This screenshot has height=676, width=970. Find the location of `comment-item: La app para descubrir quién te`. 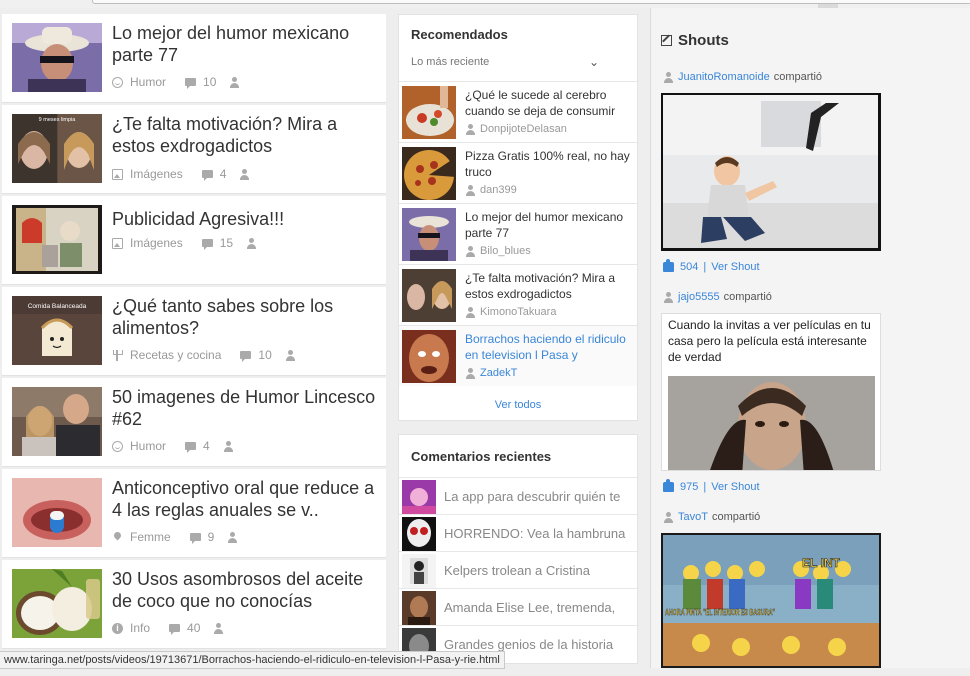

comment-item: La app para descubrir quién te is located at coordinates (518, 495).